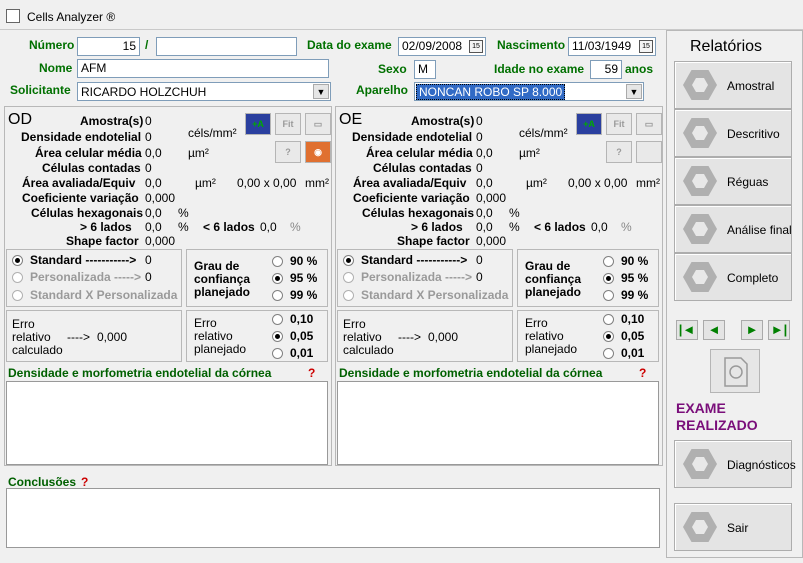 This screenshot has width=803, height=563. Describe the element at coordinates (498, 423) in the screenshot. I see `oe-morf-textarea` at that location.